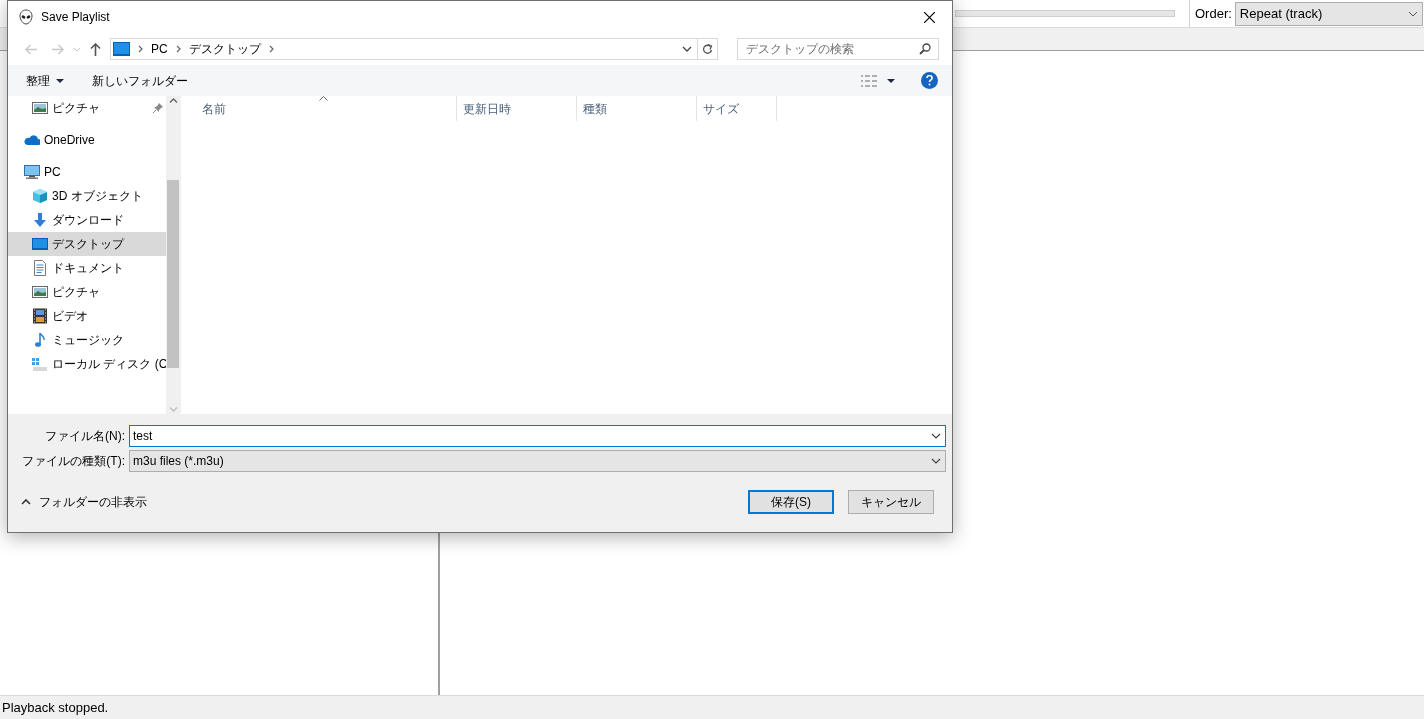 The image size is (1424, 719). What do you see at coordinates (159, 49) in the screenshot?
I see `breadcrumb-item: PC` at bounding box center [159, 49].